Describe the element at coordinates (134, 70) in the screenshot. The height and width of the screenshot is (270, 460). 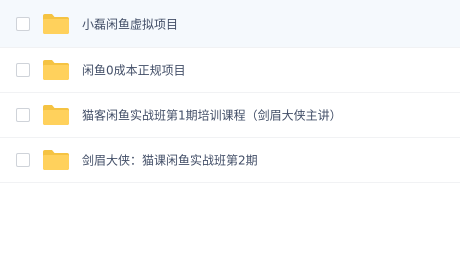
I see `file-name: 闲鱼0成本正规项目` at that location.